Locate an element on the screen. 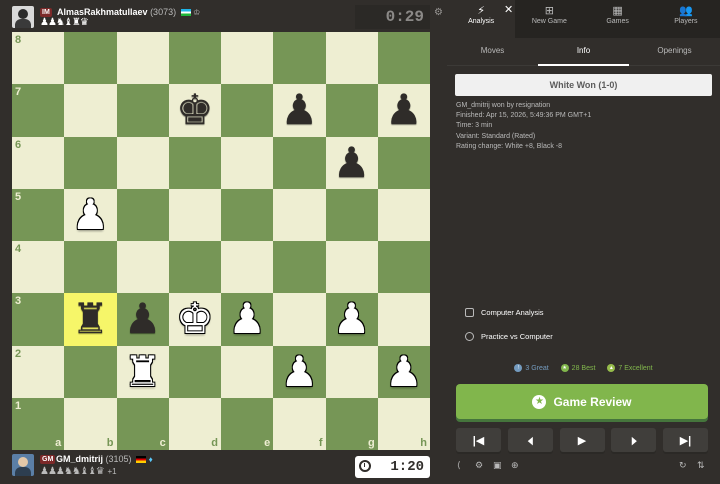 The image size is (720, 484). subtab-info: Info is located at coordinates (583, 52).